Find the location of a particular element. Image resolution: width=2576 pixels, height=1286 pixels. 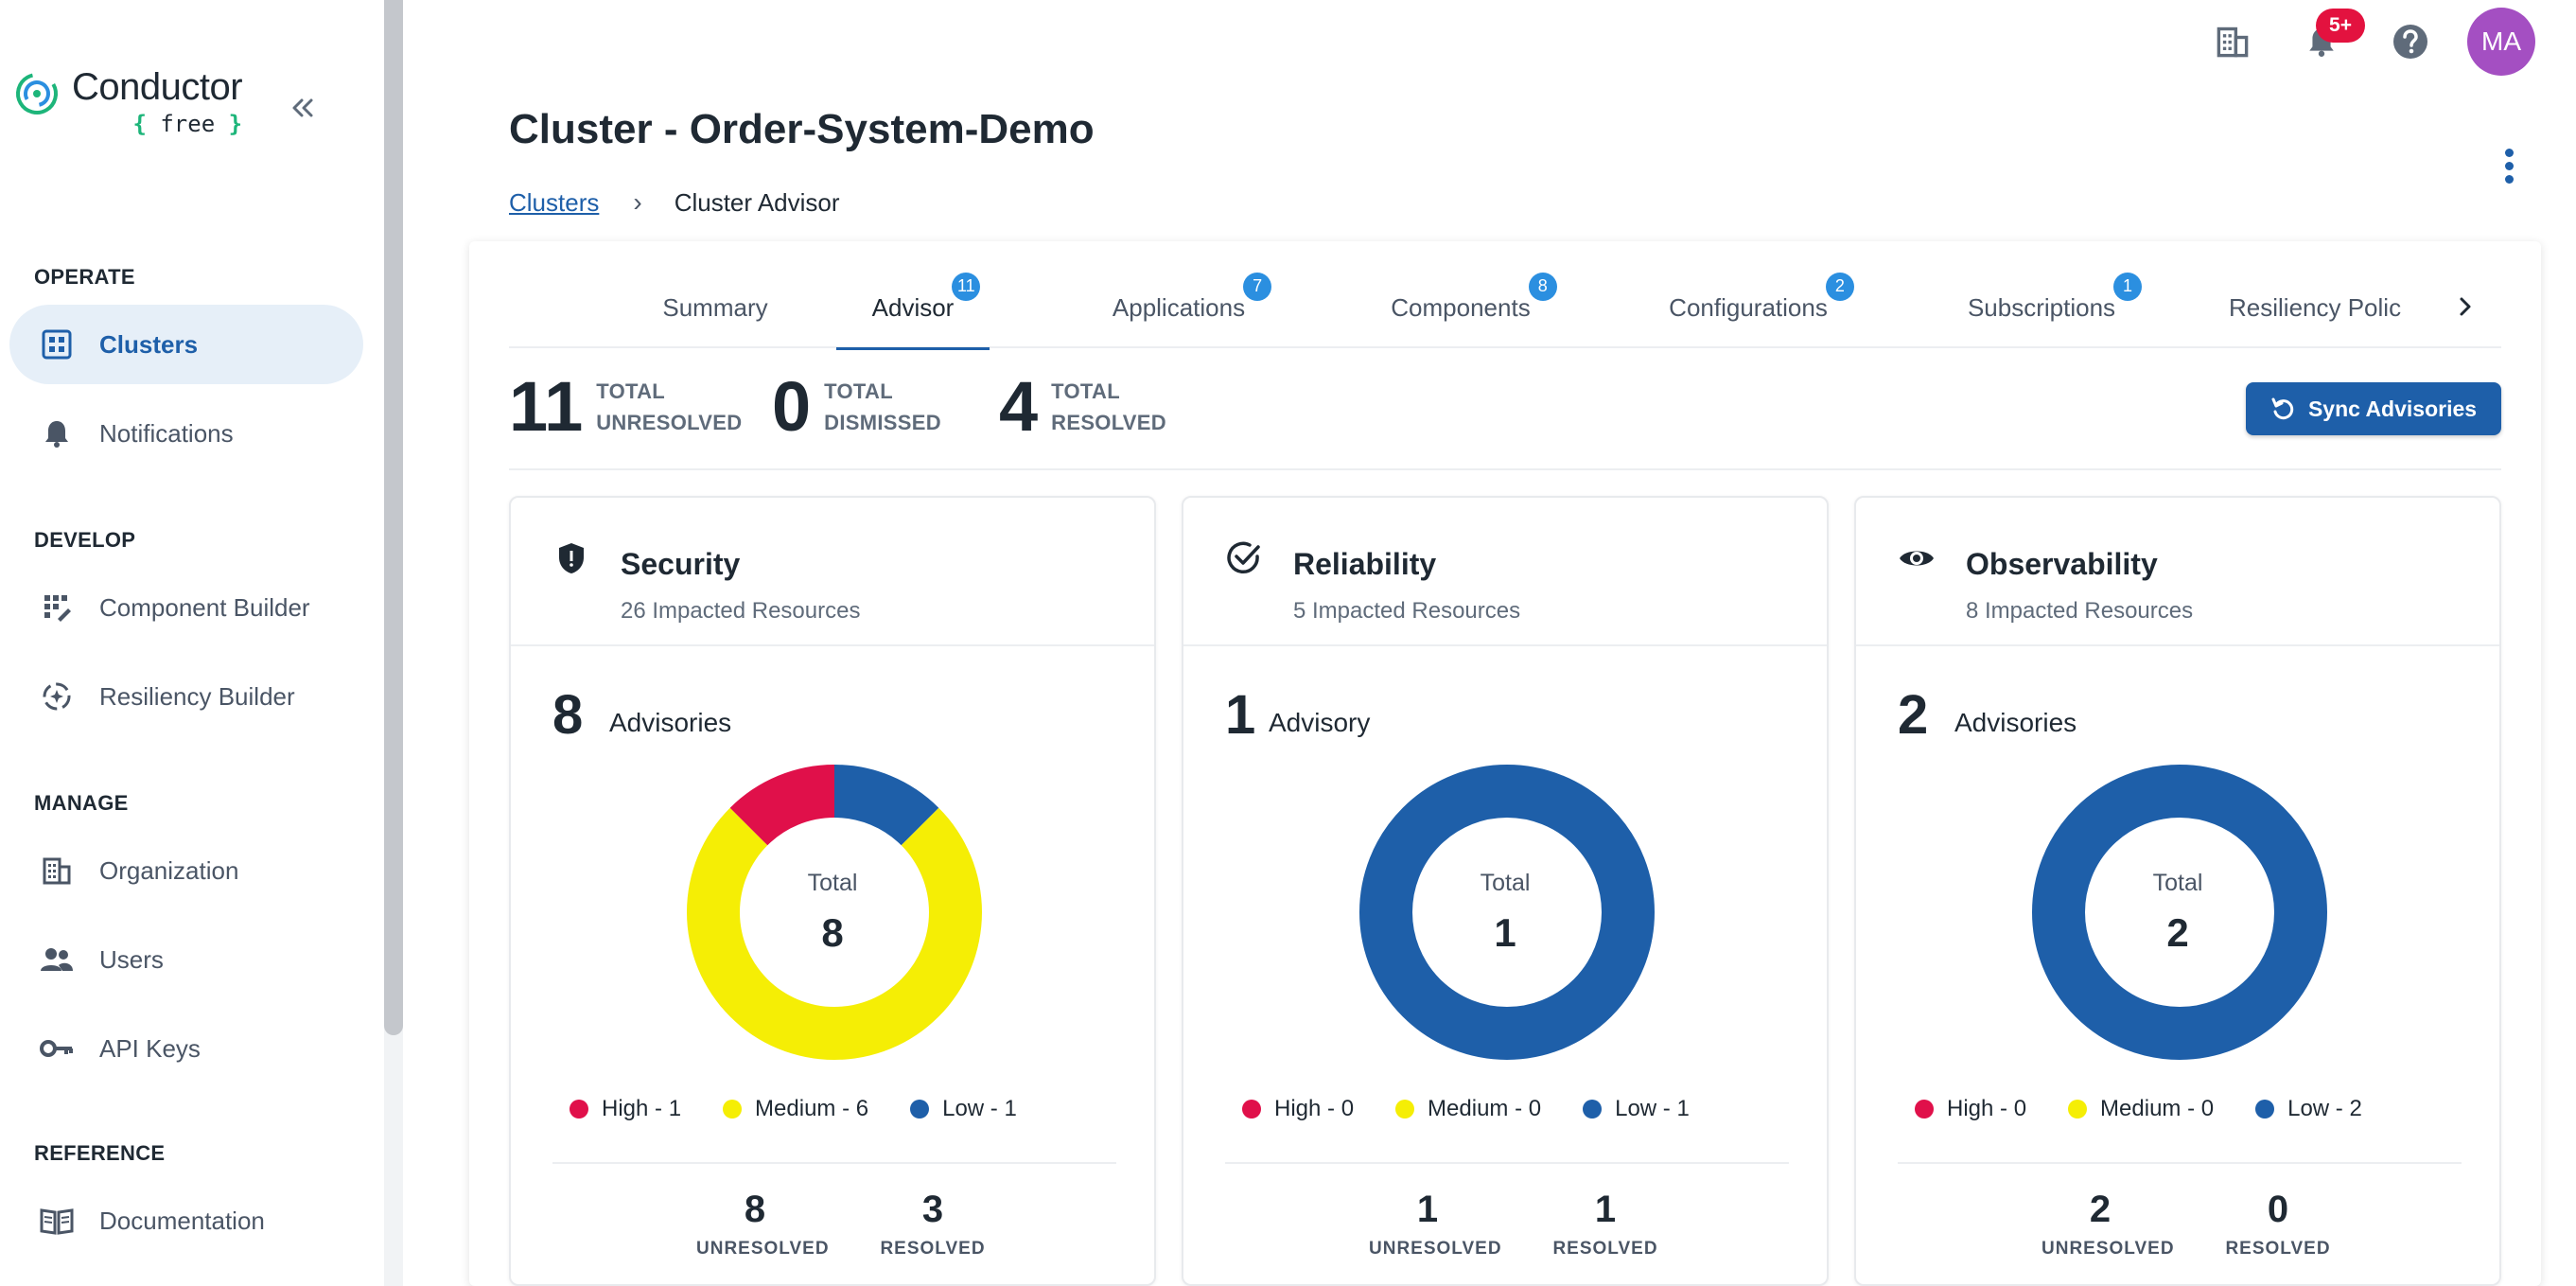

tab-label: Applications 7 is located at coordinates (1192, 298).